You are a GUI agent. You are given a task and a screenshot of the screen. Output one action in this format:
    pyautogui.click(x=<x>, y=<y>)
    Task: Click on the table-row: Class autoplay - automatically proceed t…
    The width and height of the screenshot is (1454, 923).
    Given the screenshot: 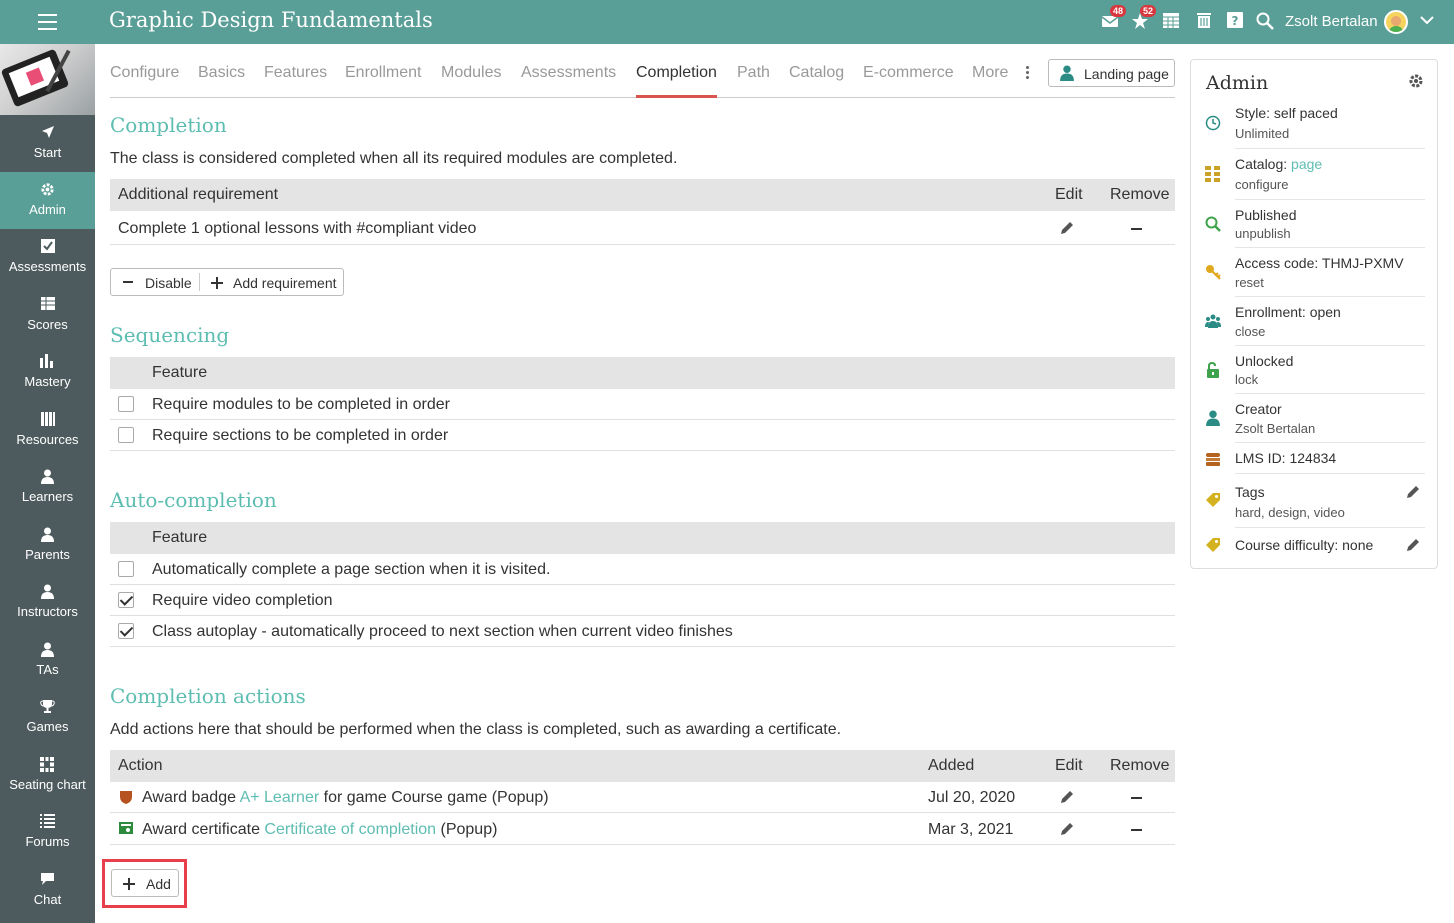 What is the action you would take?
    pyautogui.click(x=642, y=631)
    